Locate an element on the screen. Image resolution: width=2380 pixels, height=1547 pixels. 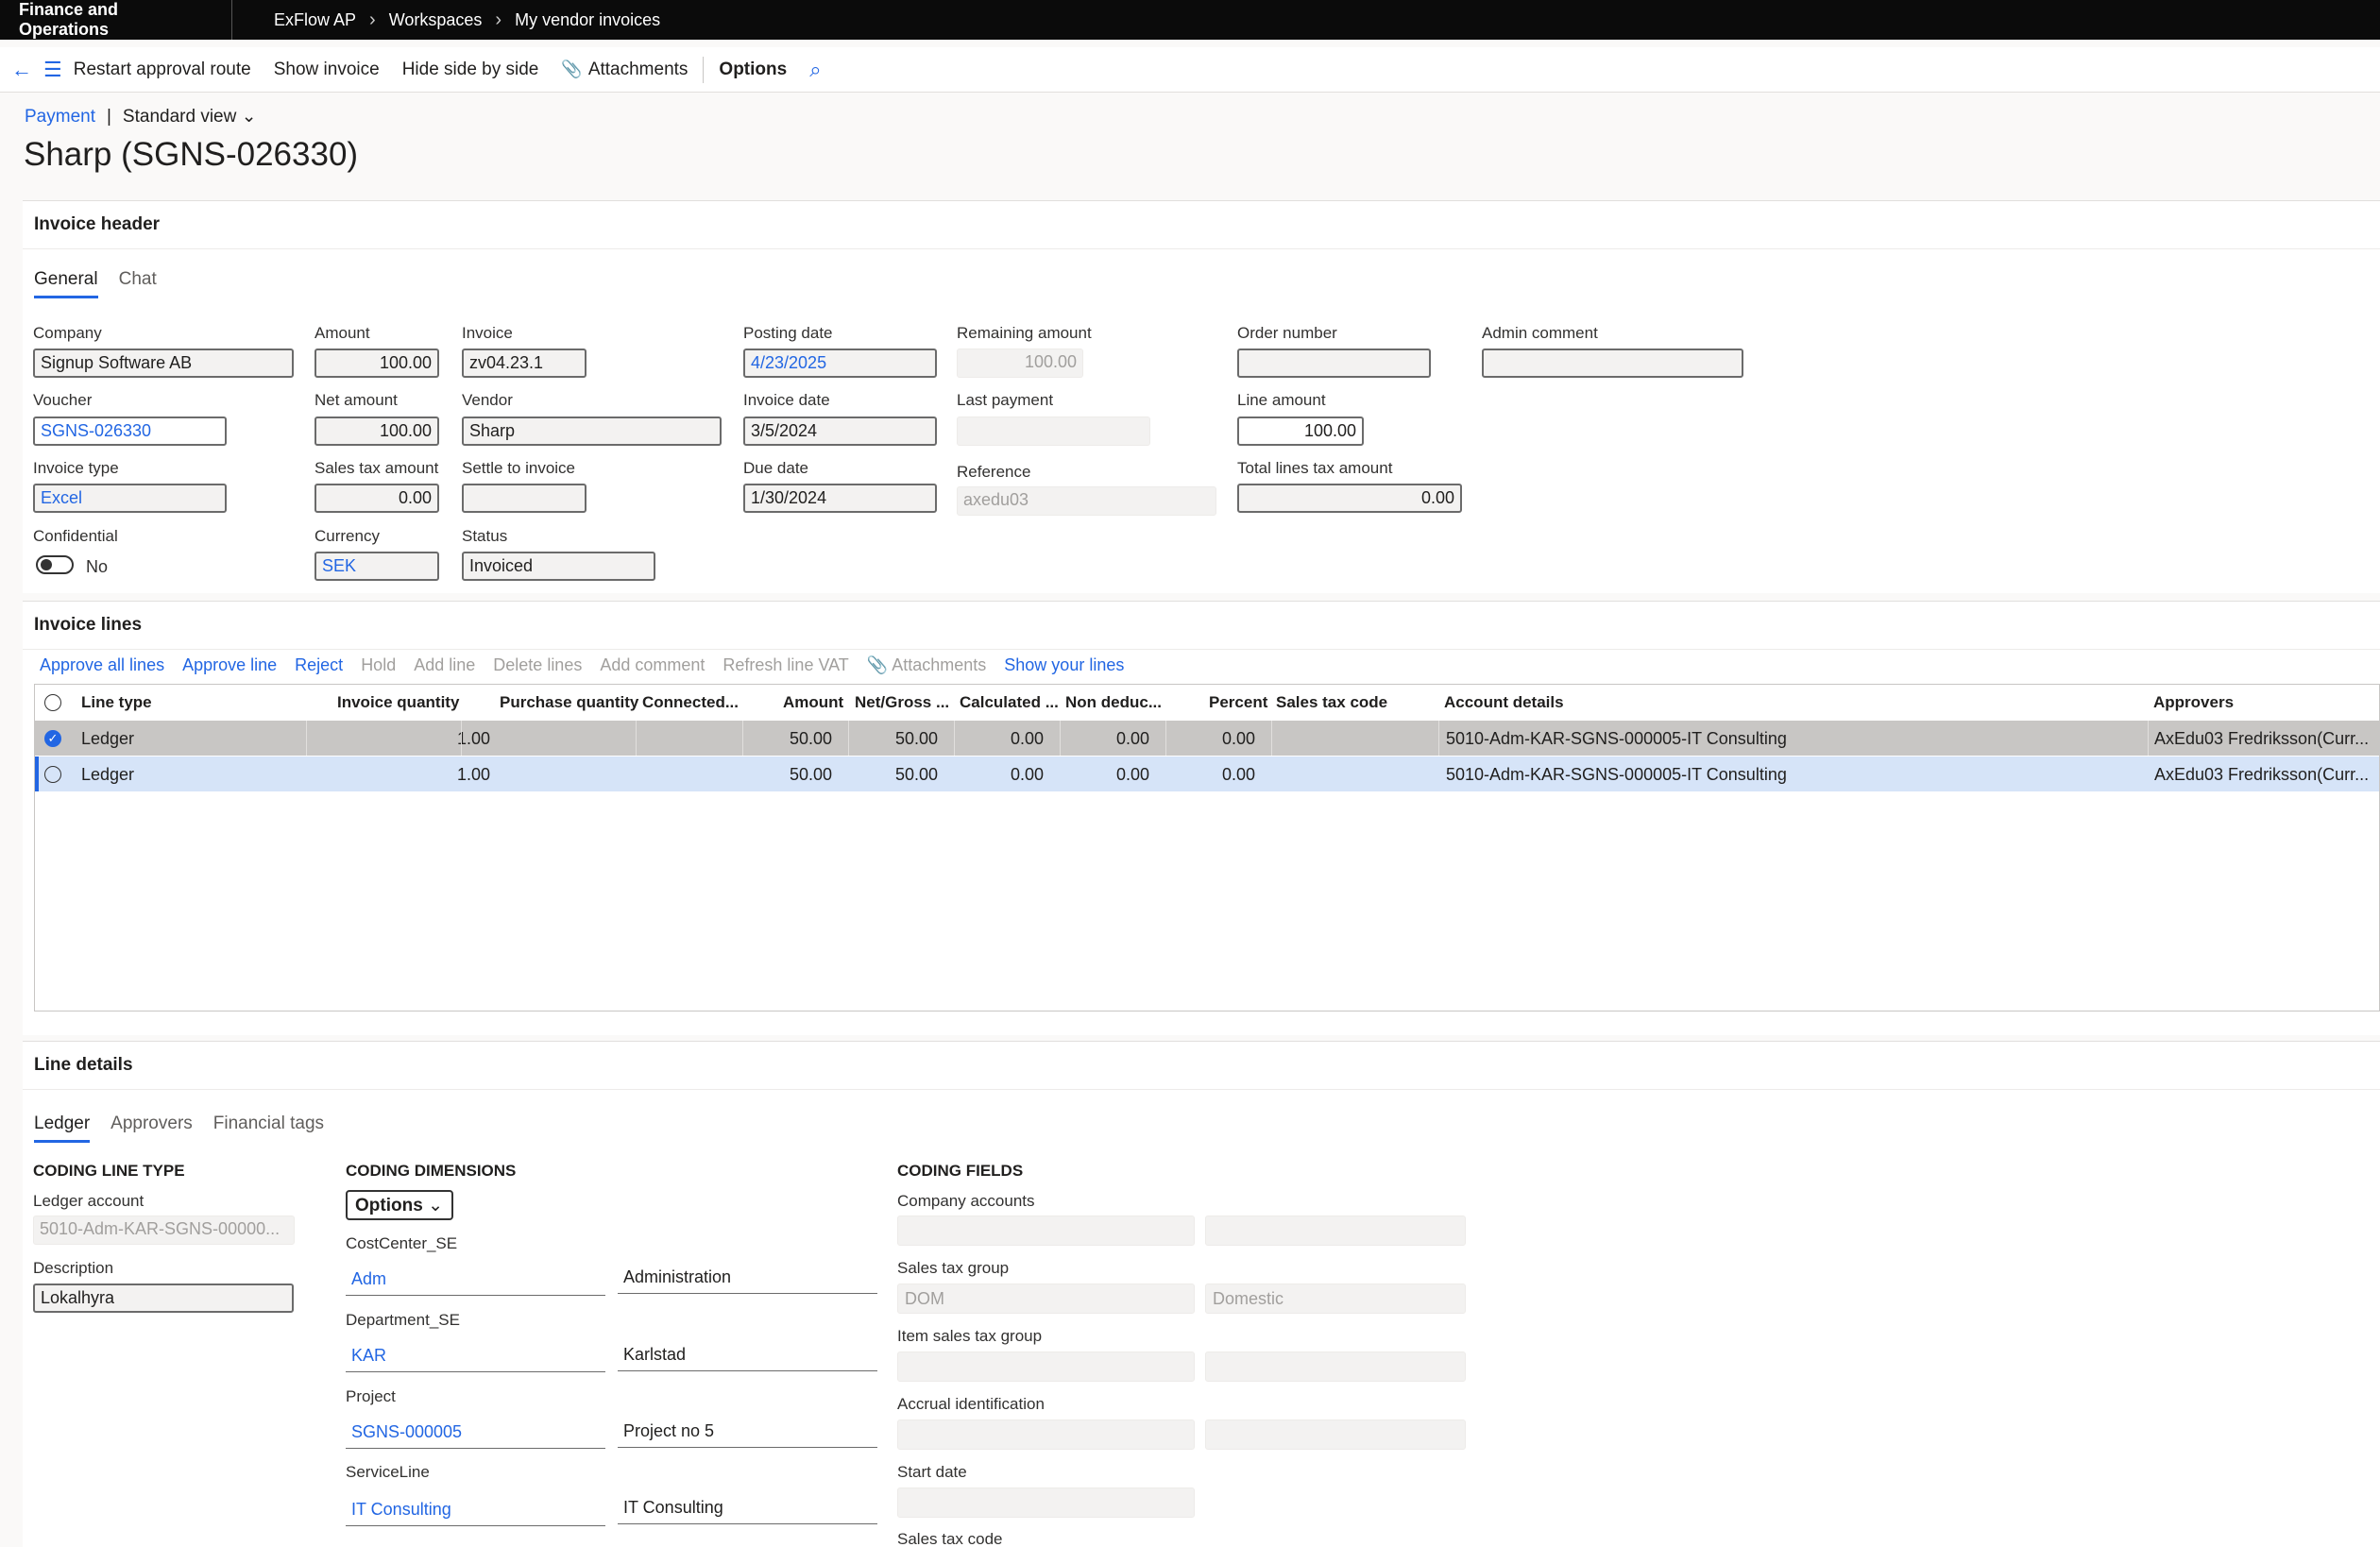
col-sales-tax-code: Sales tax code is located at coordinates (1331, 702).